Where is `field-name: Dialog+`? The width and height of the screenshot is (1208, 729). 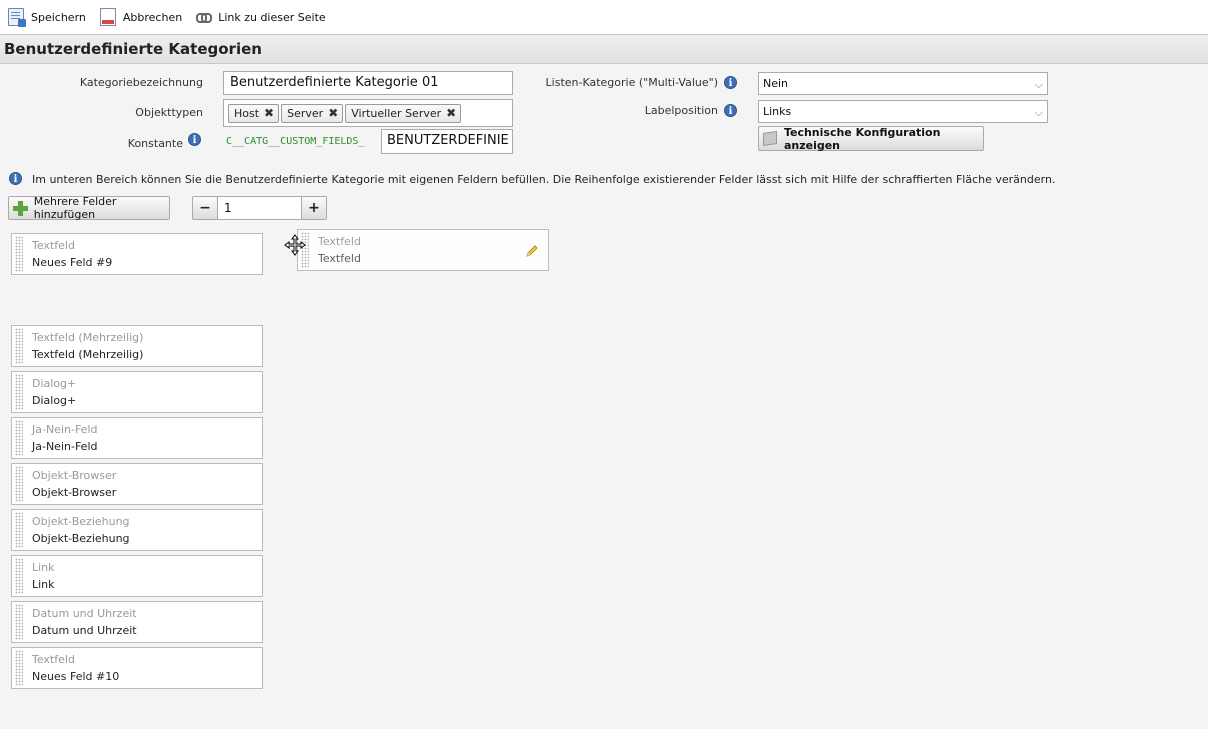
field-name: Dialog+ is located at coordinates (54, 400).